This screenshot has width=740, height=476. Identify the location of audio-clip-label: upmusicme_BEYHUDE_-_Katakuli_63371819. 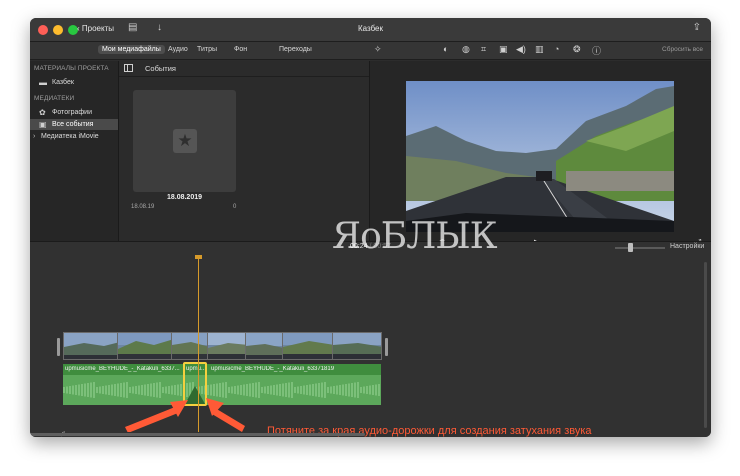
(273, 369).